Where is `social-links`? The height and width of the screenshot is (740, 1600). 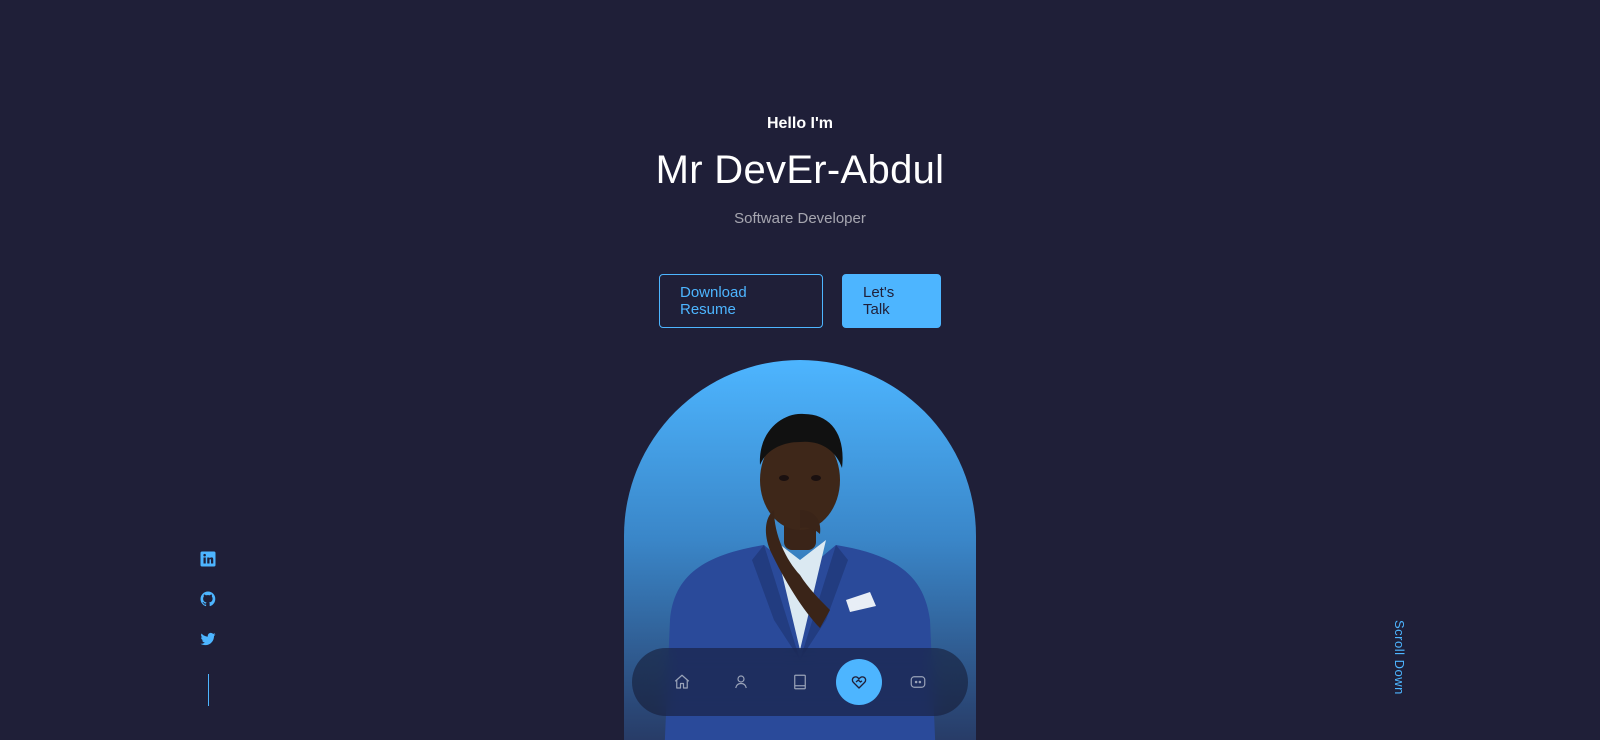 social-links is located at coordinates (208, 628).